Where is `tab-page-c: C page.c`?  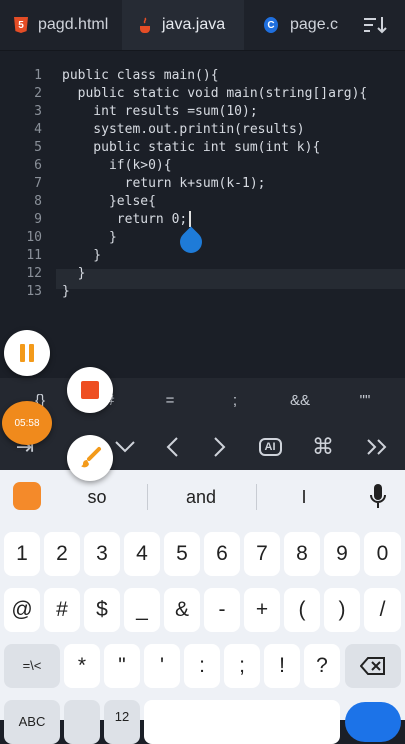 tab-page-c: C page.c is located at coordinates (296, 25).